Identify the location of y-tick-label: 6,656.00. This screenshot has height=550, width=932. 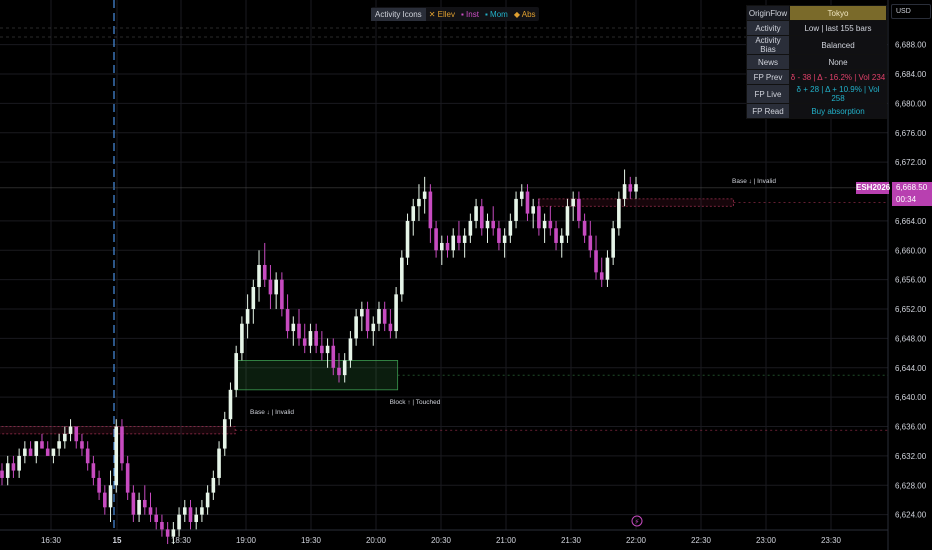
(911, 280).